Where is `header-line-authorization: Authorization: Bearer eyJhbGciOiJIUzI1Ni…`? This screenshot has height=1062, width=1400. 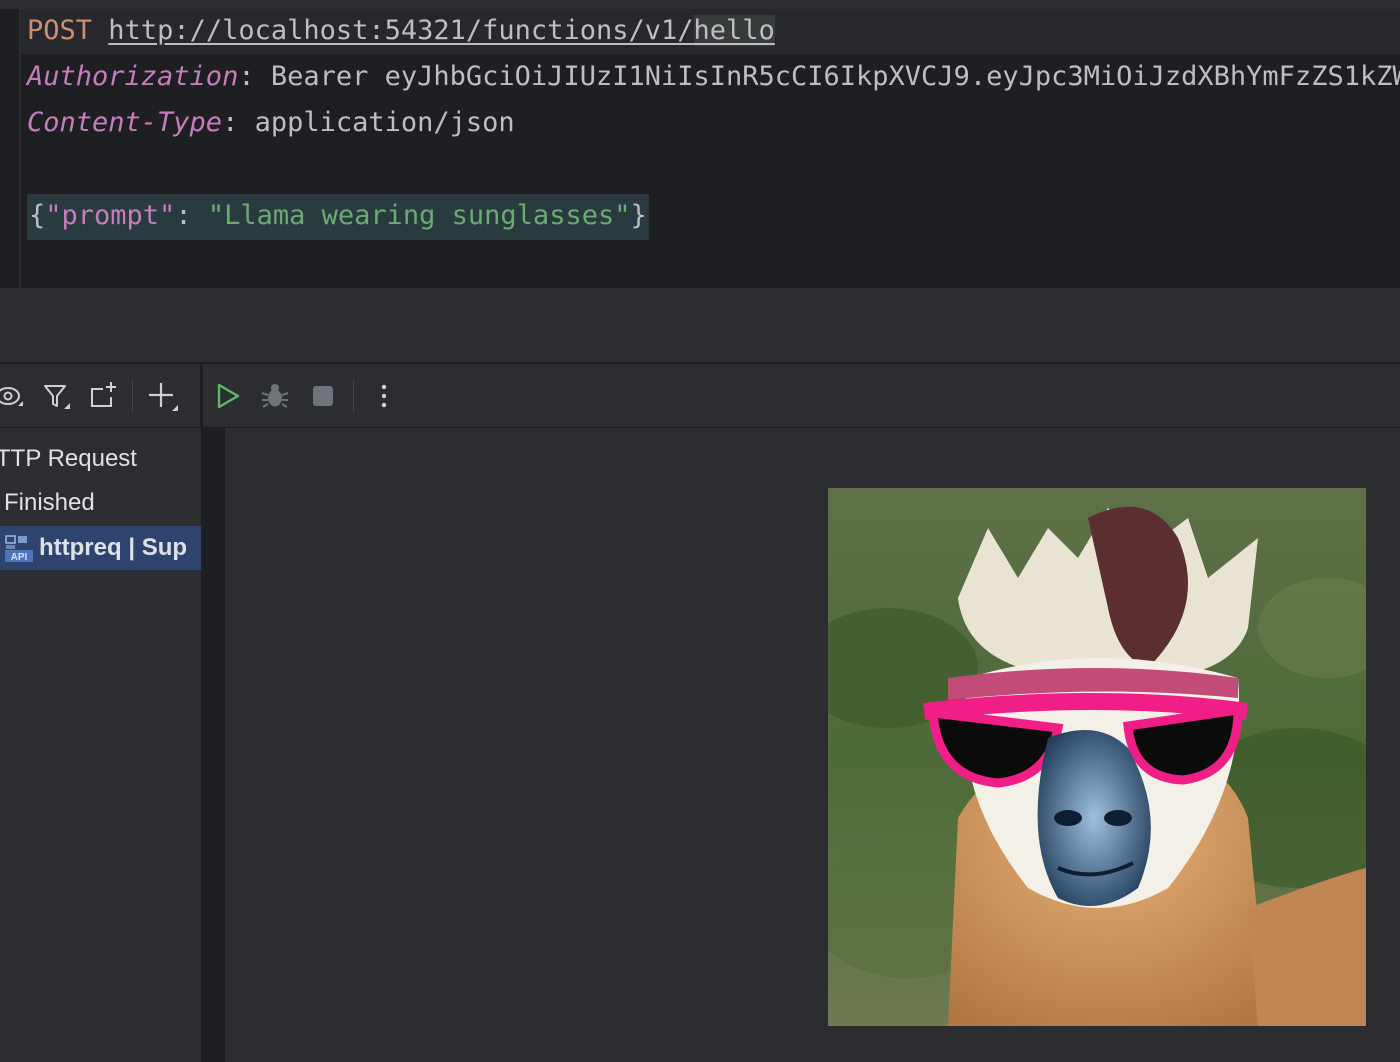 header-line-authorization: Authorization: Bearer eyJhbGciOiJIUzI1Ni… is located at coordinates (713, 77).